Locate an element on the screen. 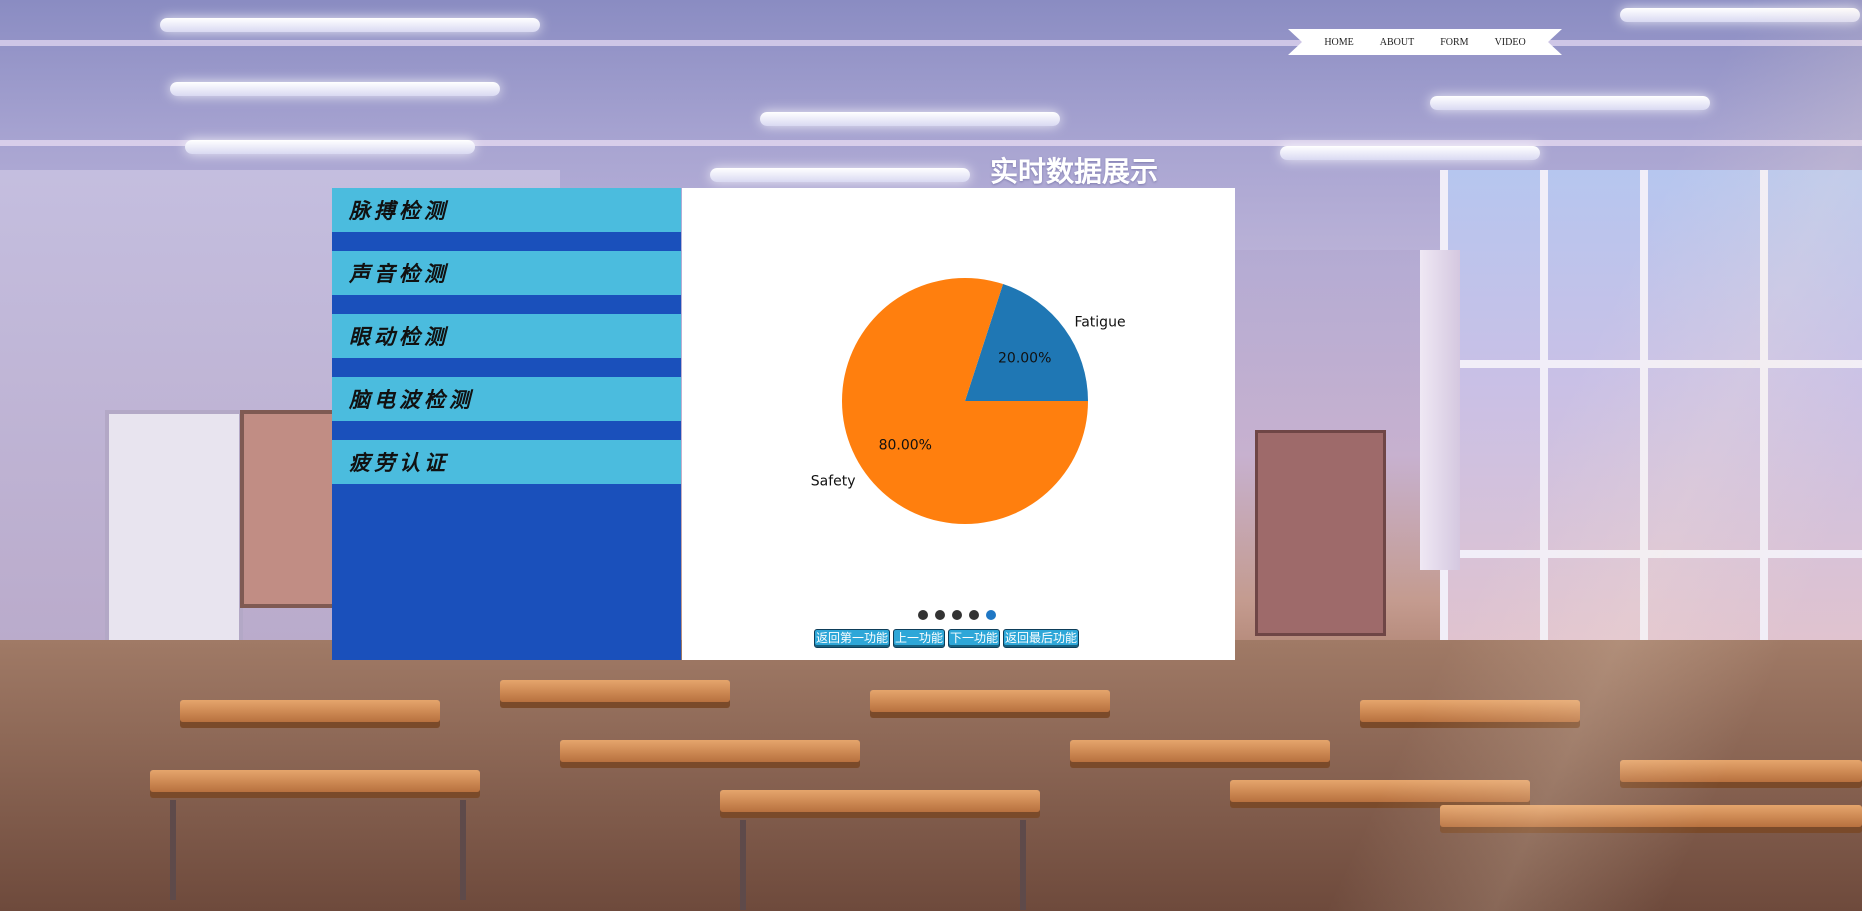 The image size is (1862, 911). sidebar-item-eeg: 脑电波检测 is located at coordinates (506, 399).